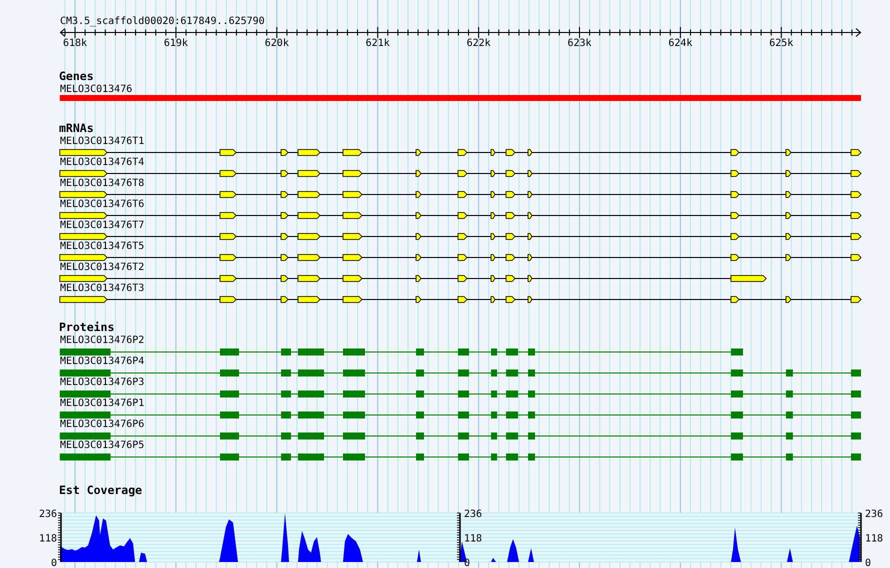 This screenshot has height=568, width=890. What do you see at coordinates (102, 141) in the screenshot?
I see `feature-label: MELO3C013476T1` at bounding box center [102, 141].